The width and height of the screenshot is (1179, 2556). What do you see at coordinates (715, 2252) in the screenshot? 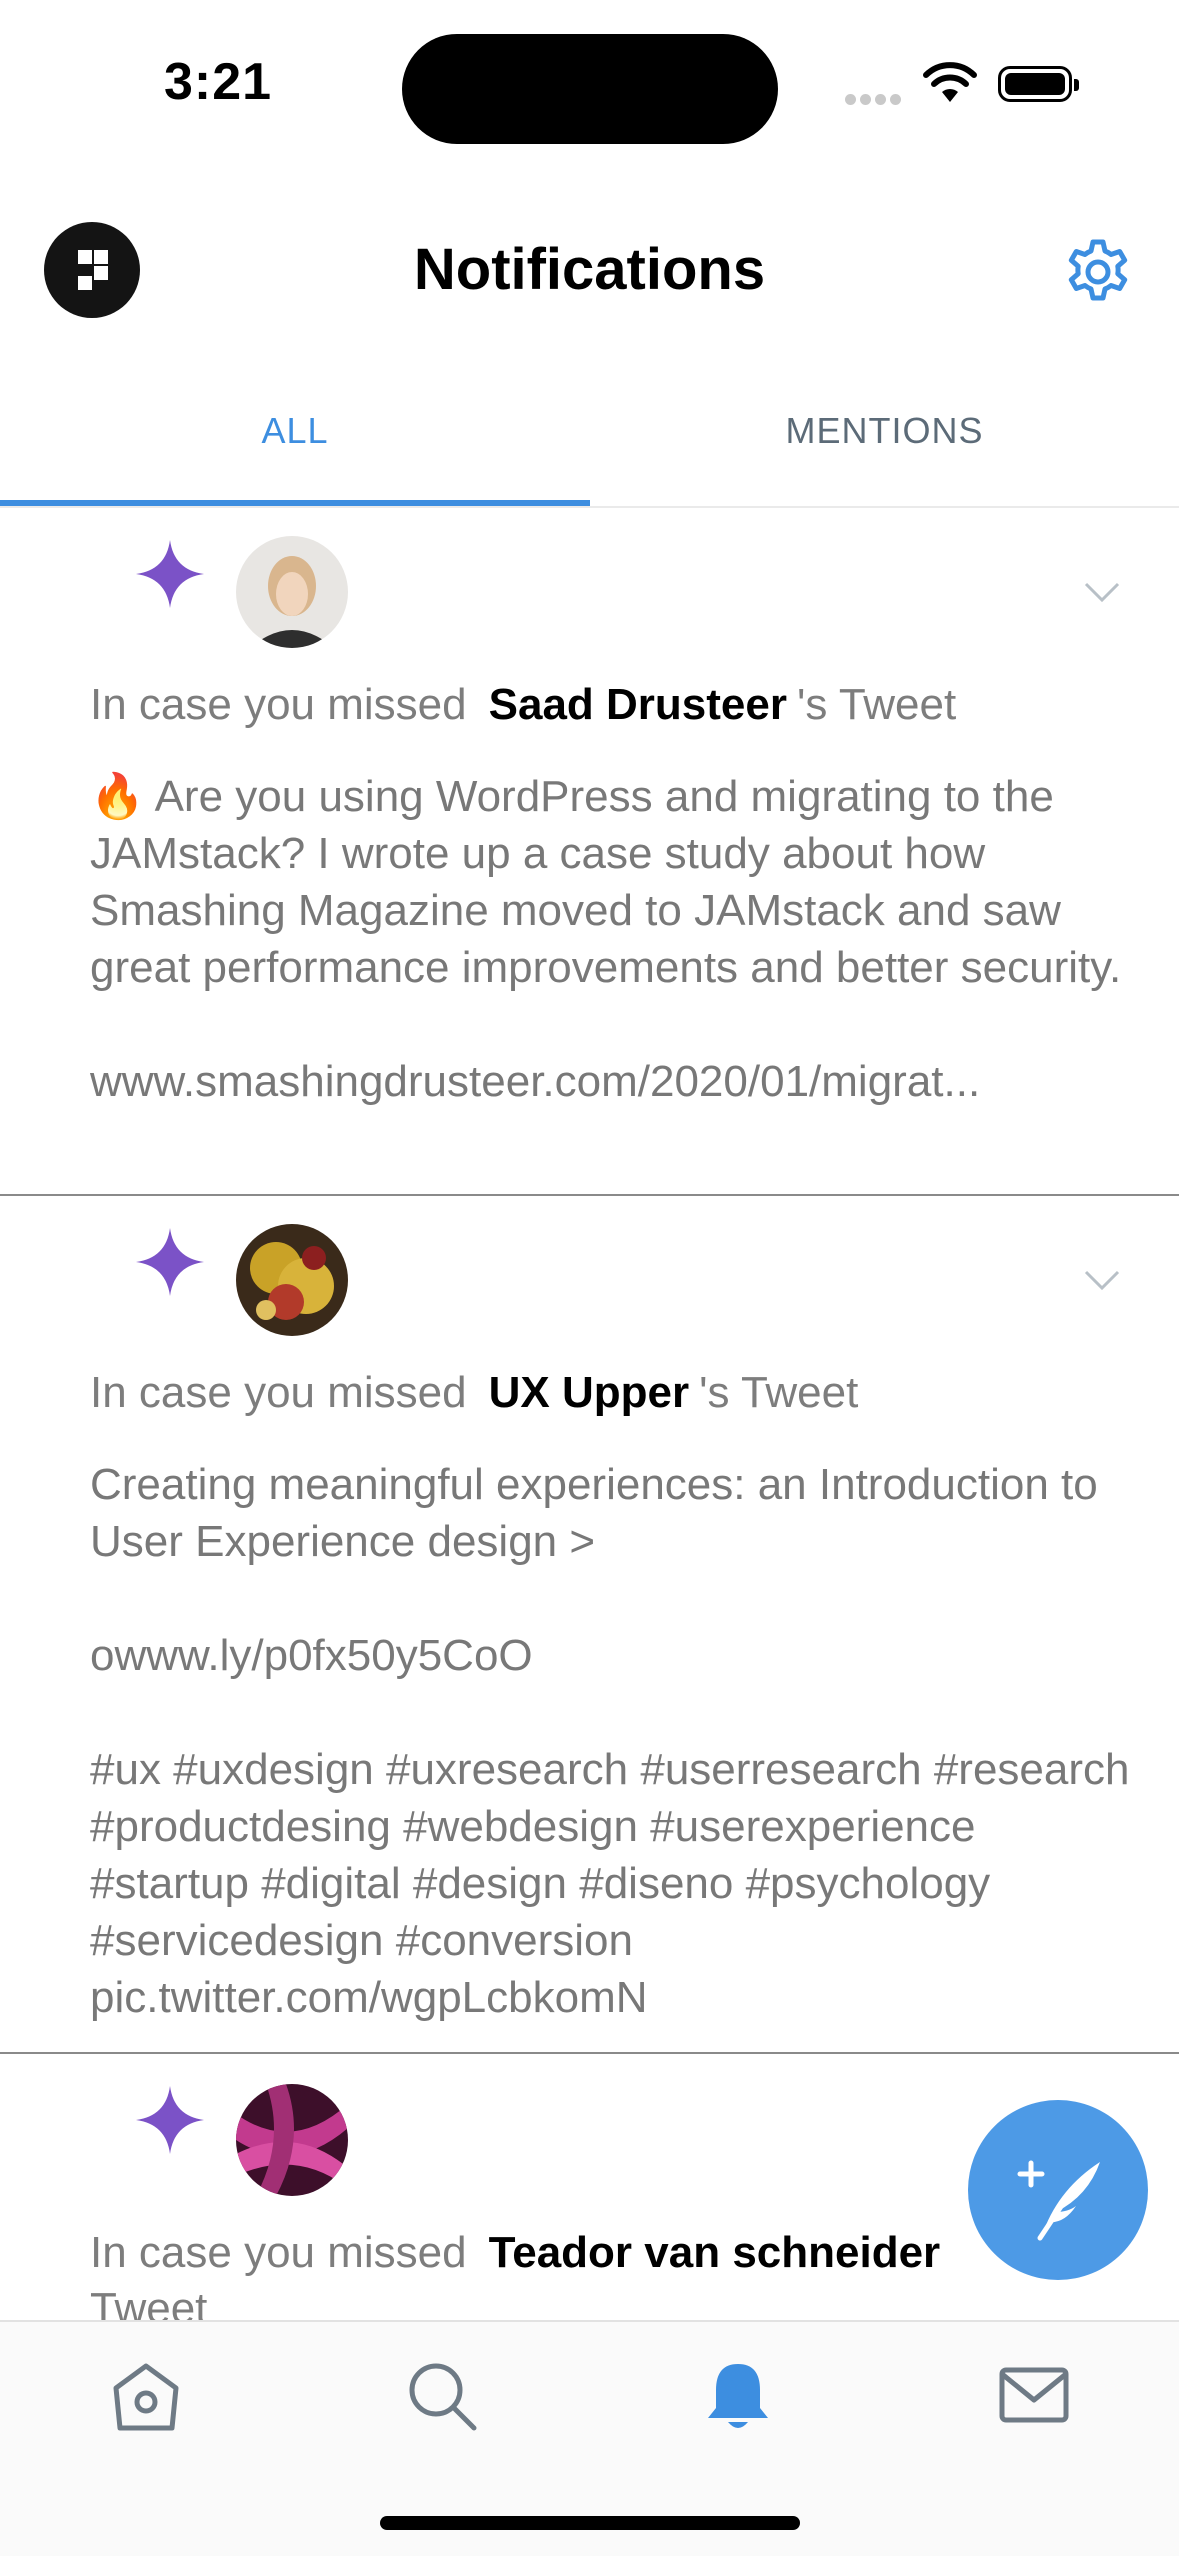
I see `notification-user-name: Teador van schneider` at bounding box center [715, 2252].